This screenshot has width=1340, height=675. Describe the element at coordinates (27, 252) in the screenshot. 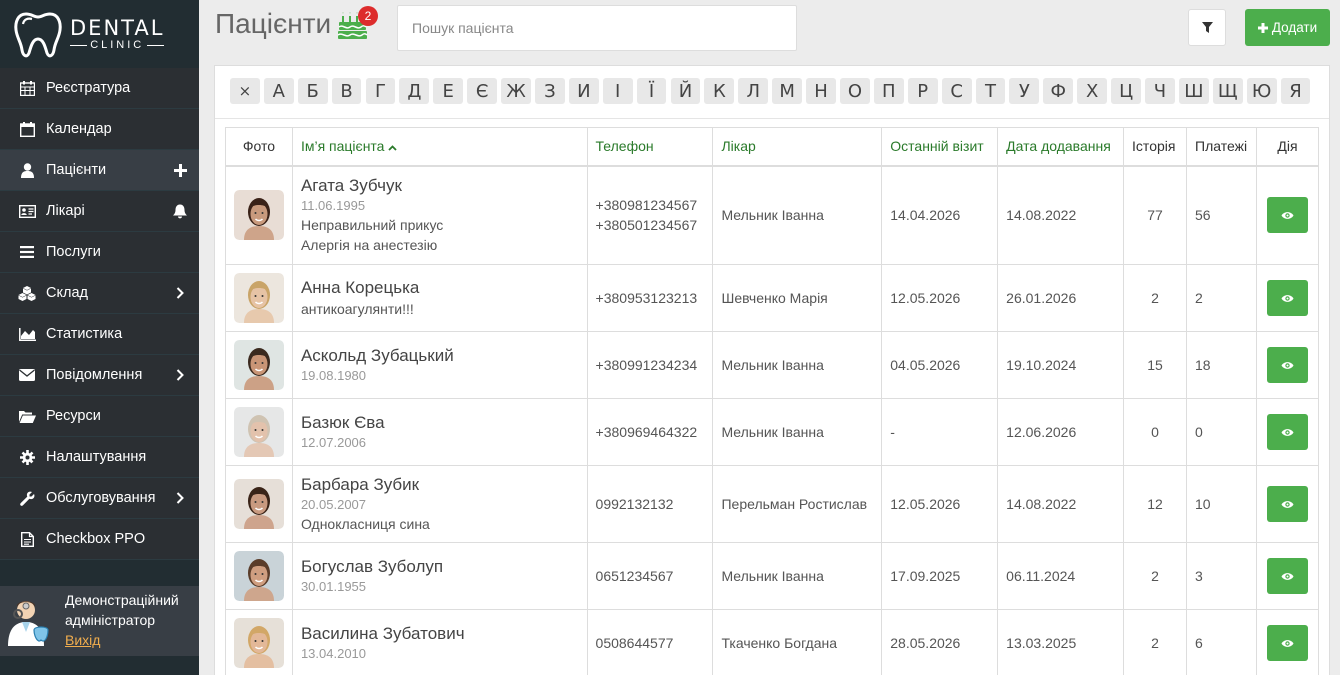

I see `list-icon` at that location.